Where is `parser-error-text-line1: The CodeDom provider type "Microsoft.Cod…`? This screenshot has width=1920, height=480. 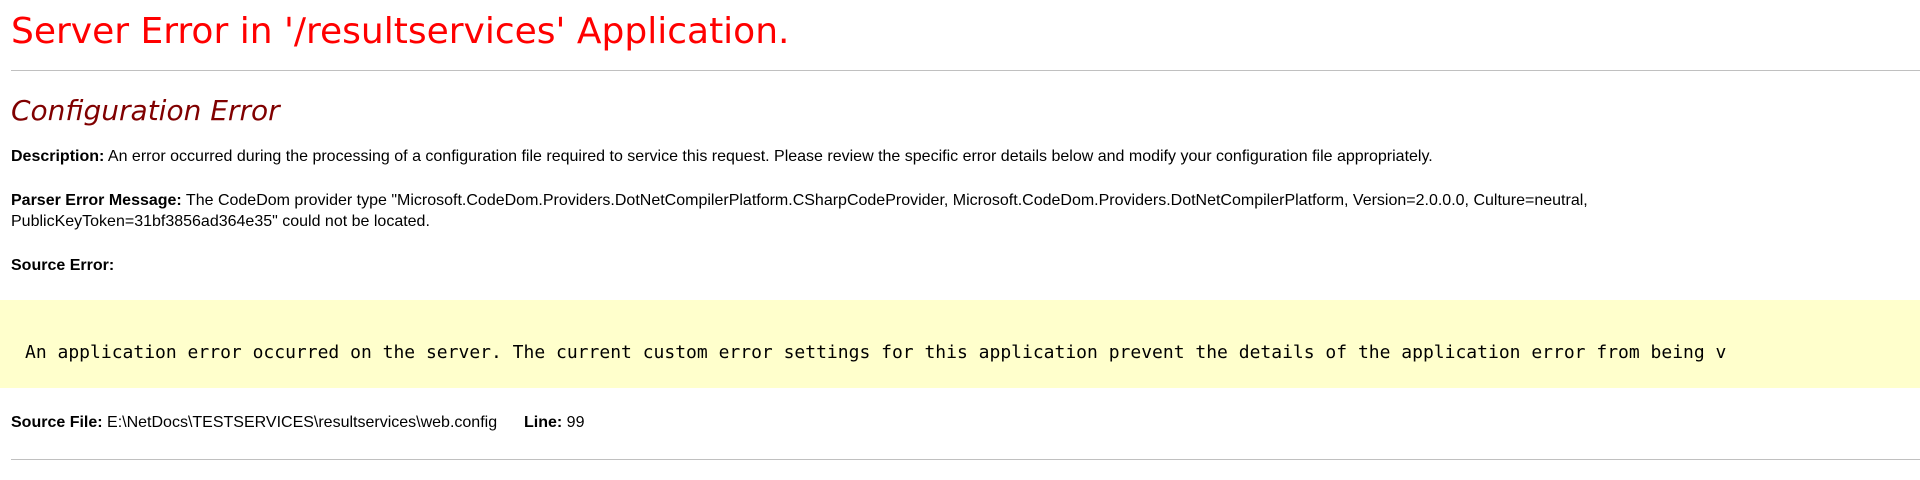 parser-error-text-line1: The CodeDom provider type "Microsoft.Cod… is located at coordinates (886, 200).